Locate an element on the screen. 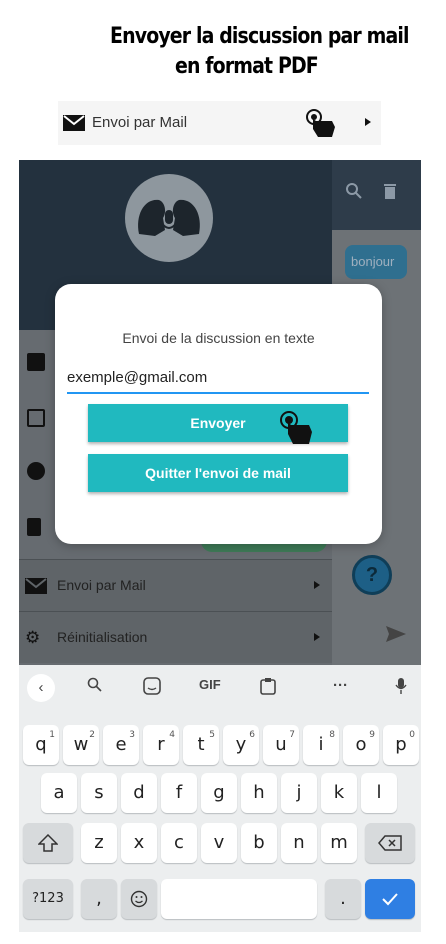  send-icon is located at coordinates (396, 634).